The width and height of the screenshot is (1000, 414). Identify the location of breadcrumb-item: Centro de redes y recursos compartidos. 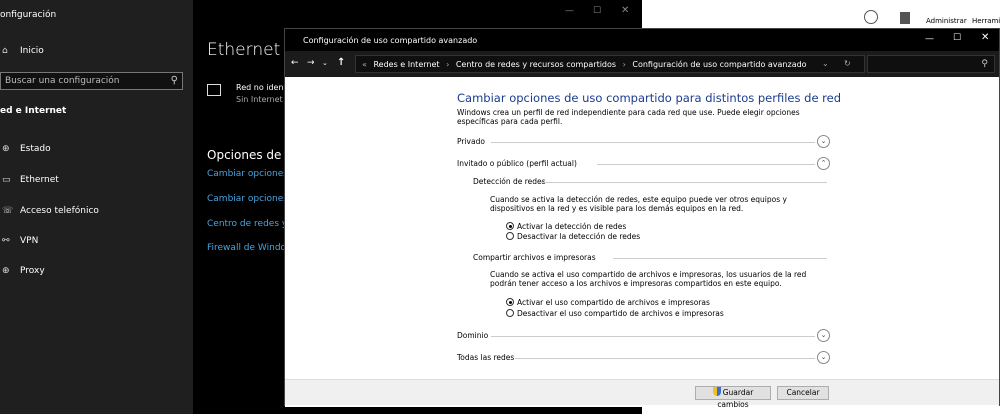
(536, 64).